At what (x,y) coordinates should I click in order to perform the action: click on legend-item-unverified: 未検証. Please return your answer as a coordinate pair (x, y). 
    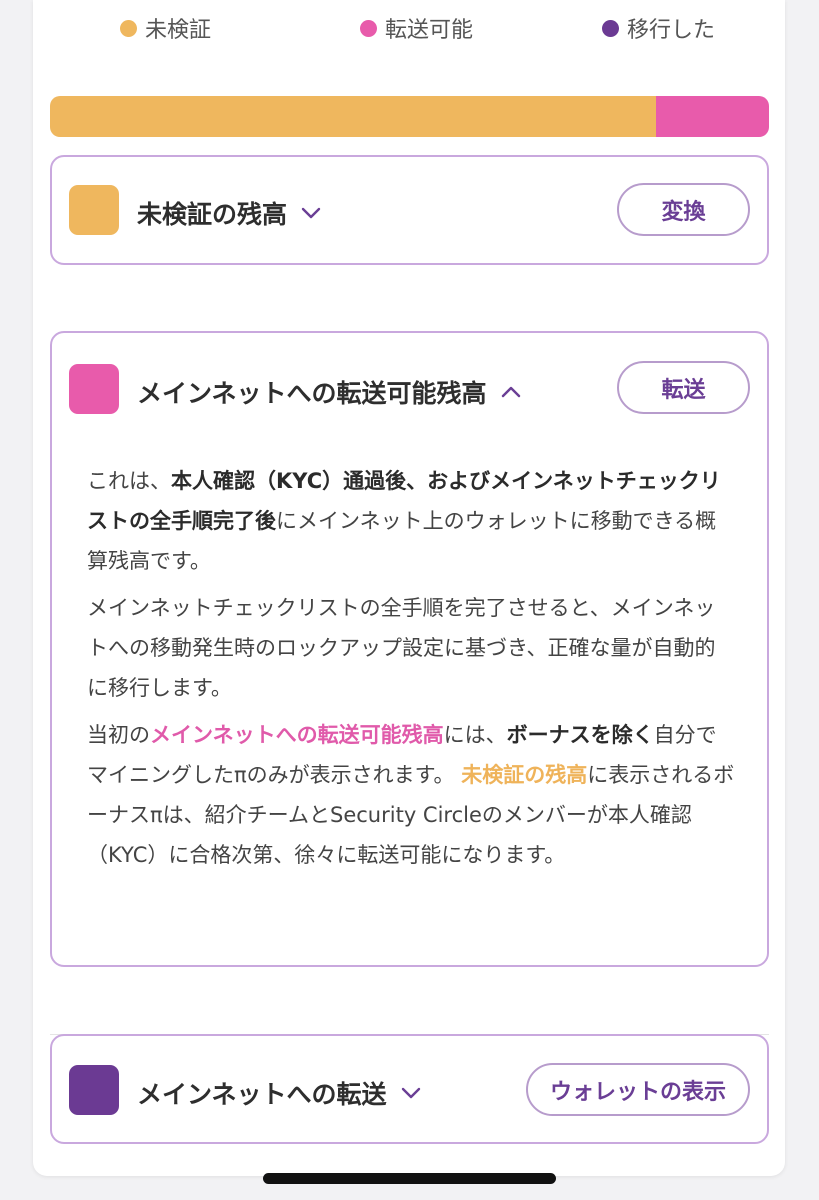
    Looking at the image, I should click on (165, 28).